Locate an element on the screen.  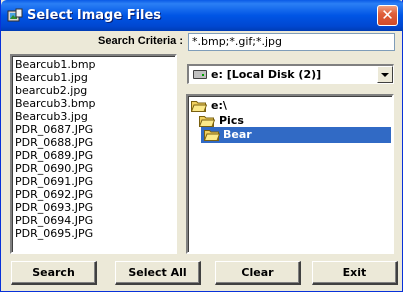
directory-item-bear: Bear is located at coordinates (296, 135).